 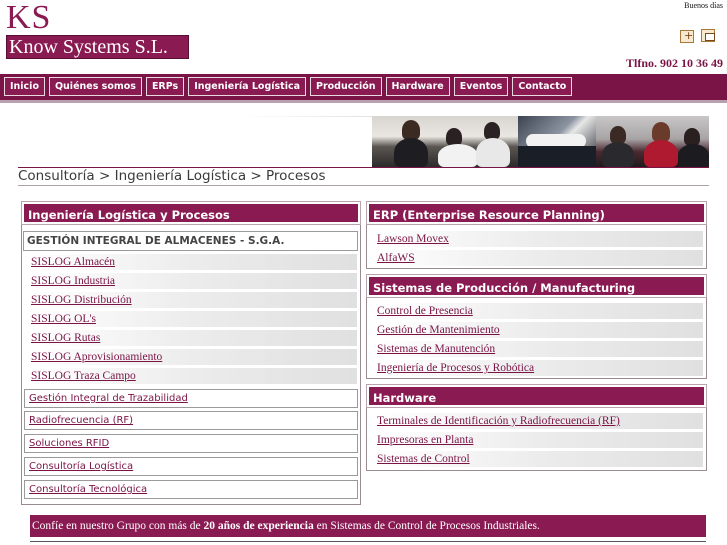 What do you see at coordinates (193, 281) in the screenshot?
I see `link-sislog-industria: SISLOG Industria` at bounding box center [193, 281].